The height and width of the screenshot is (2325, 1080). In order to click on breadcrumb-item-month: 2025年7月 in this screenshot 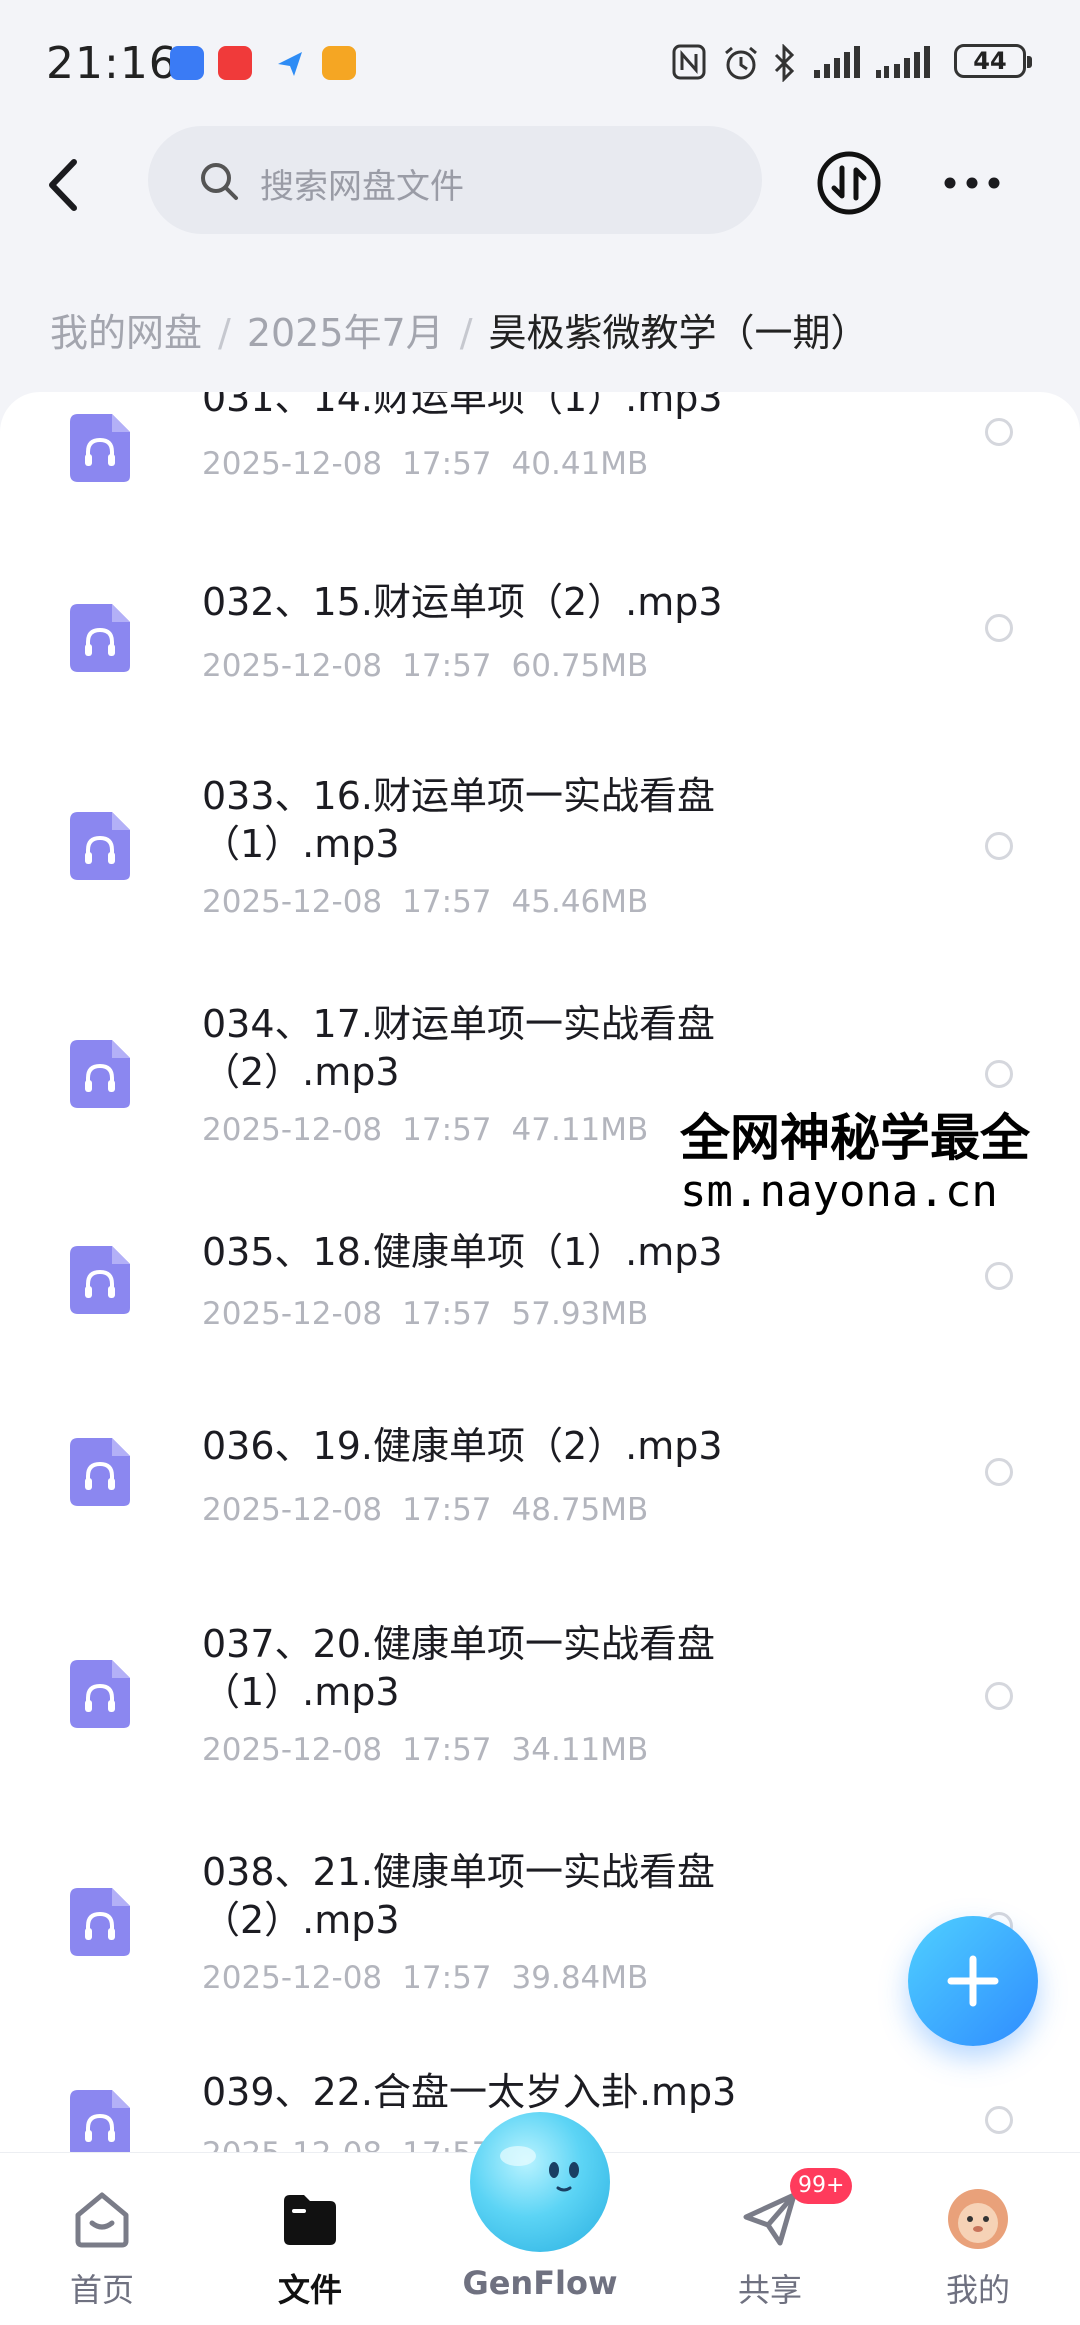, I will do `click(345, 333)`.